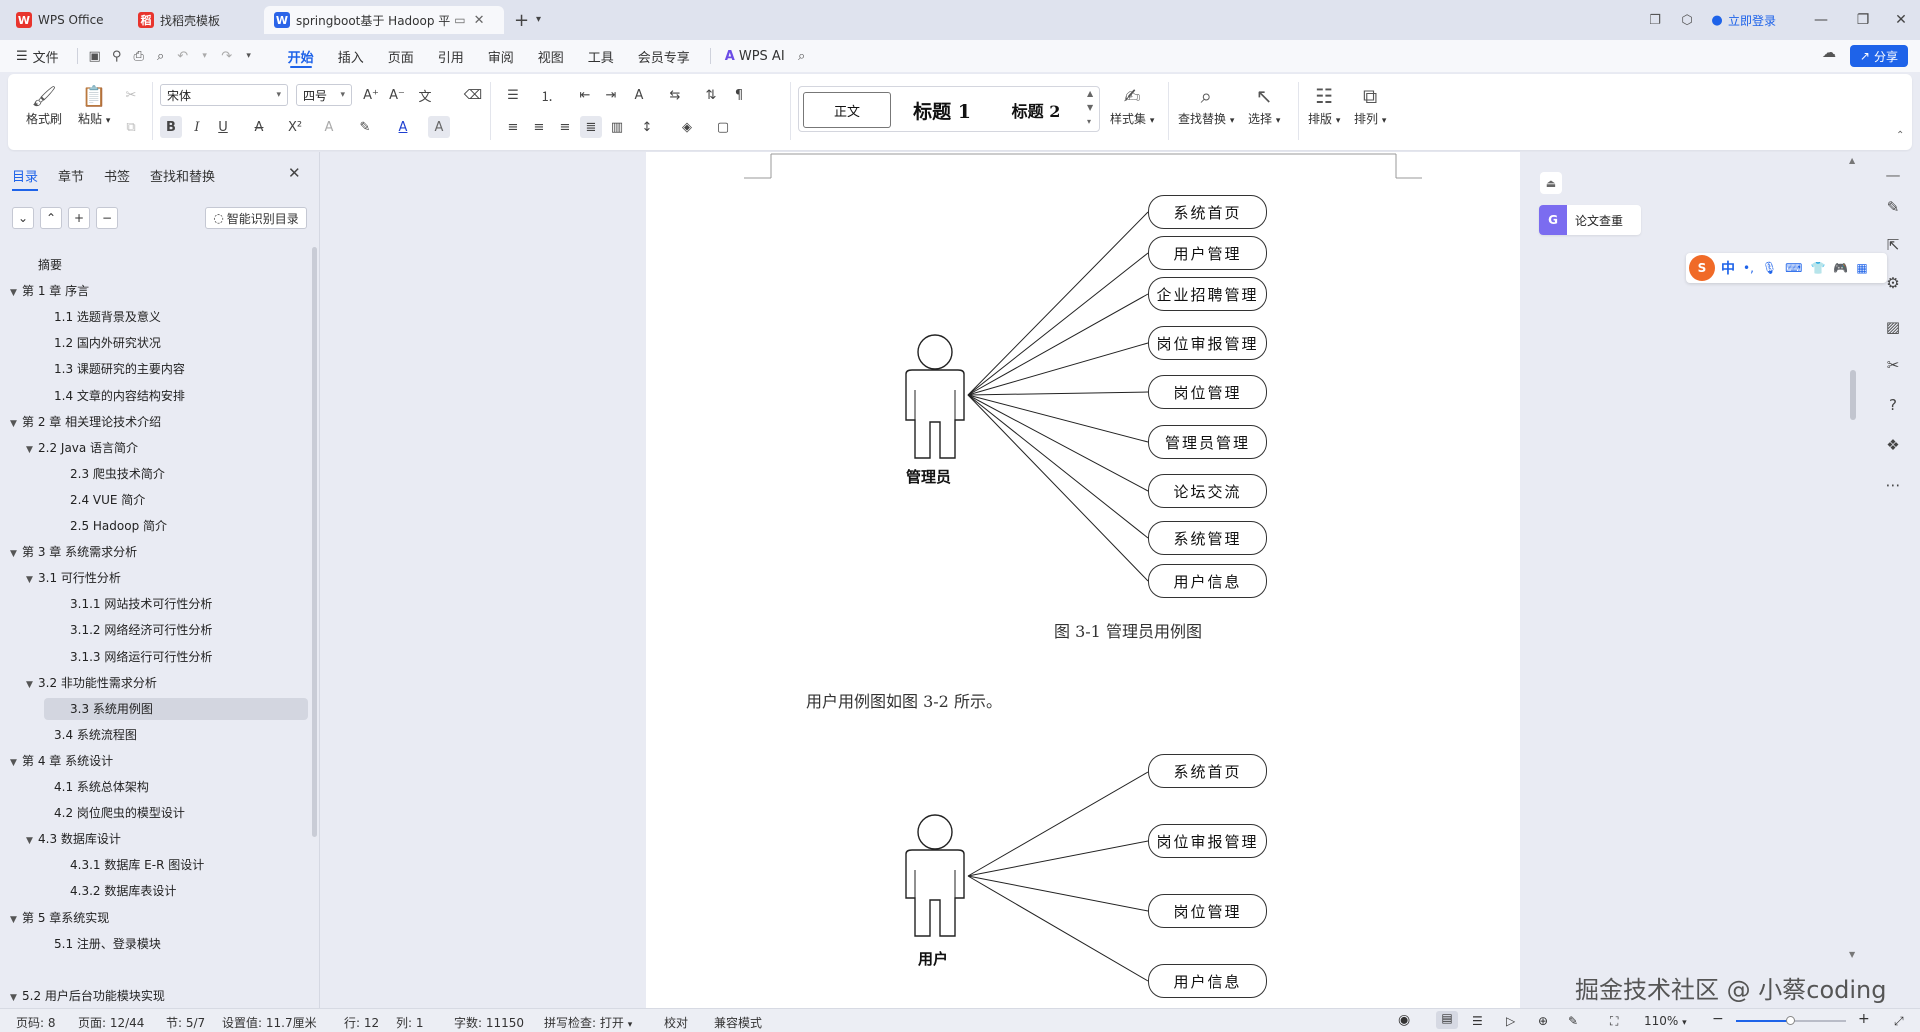 This screenshot has height=1032, width=1920. I want to click on zoom-in-icon: +, so click(1864, 1019).